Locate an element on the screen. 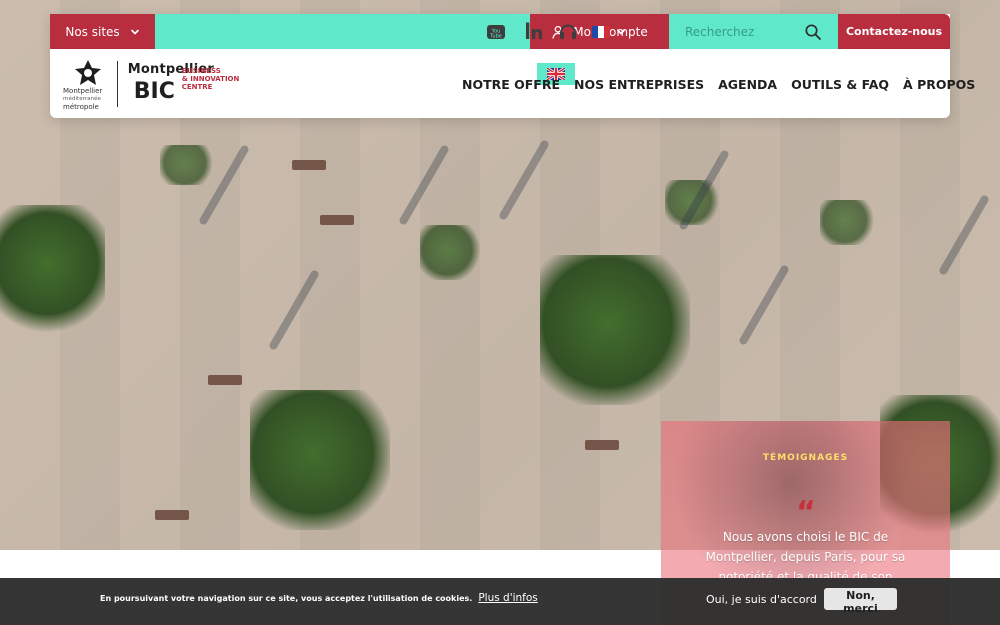 This screenshot has height=625, width=1000. contact-button: Contactez-nous is located at coordinates (894, 31).